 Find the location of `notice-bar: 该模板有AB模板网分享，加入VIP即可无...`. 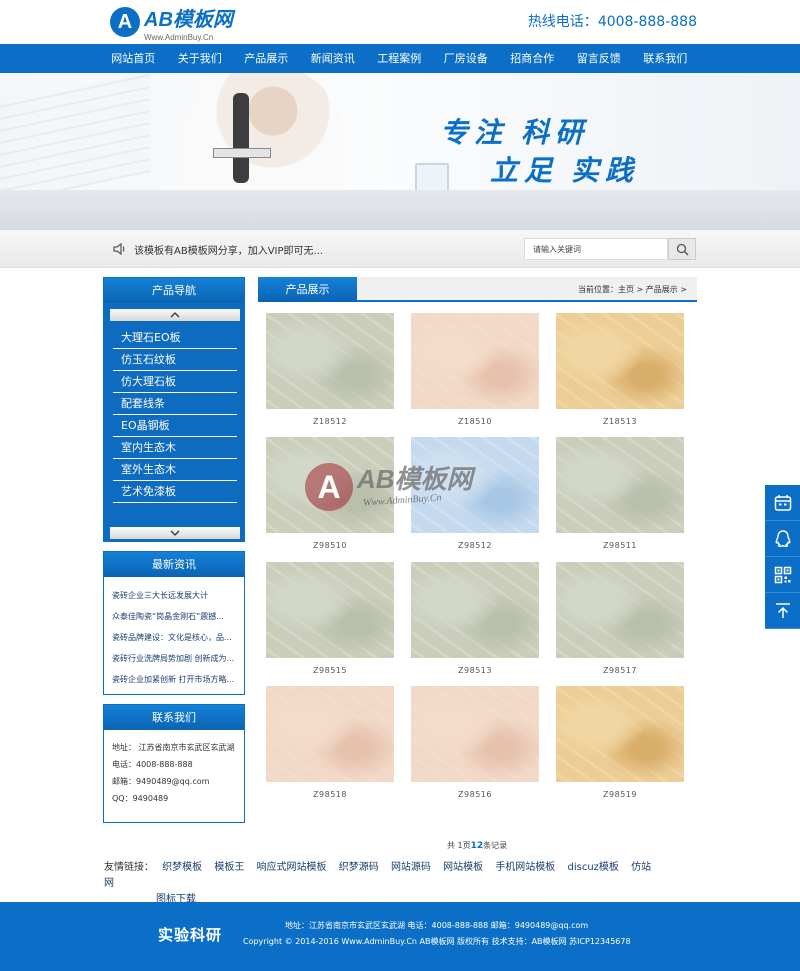

notice-bar: 该模板有AB模板网分享，加入VIP即可无... is located at coordinates (400, 249).